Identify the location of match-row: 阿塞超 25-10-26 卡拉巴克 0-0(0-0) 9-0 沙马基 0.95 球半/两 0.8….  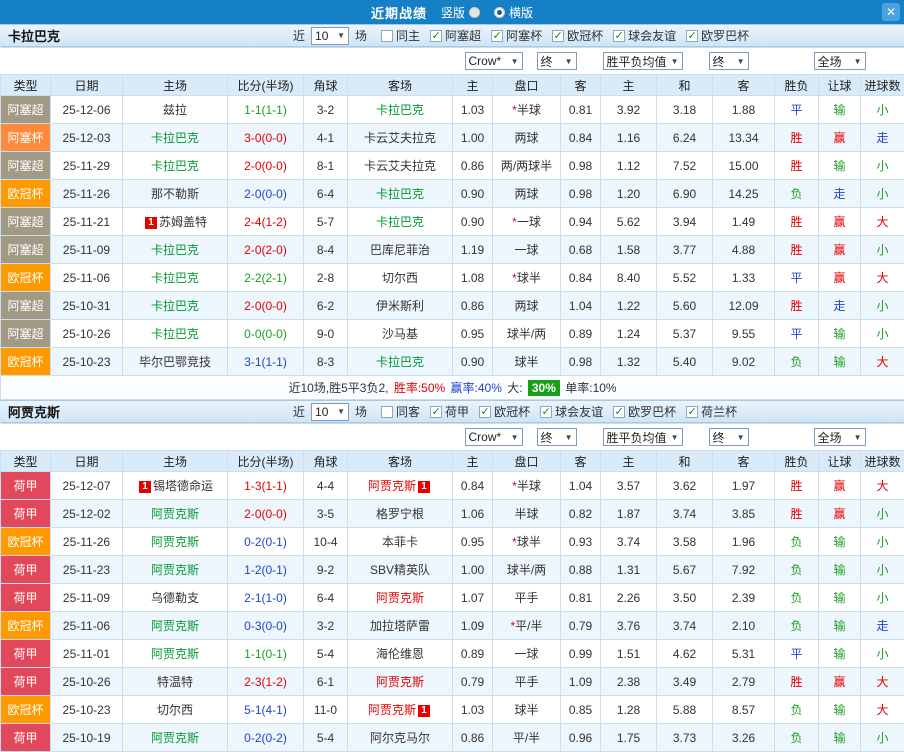
(452, 333).